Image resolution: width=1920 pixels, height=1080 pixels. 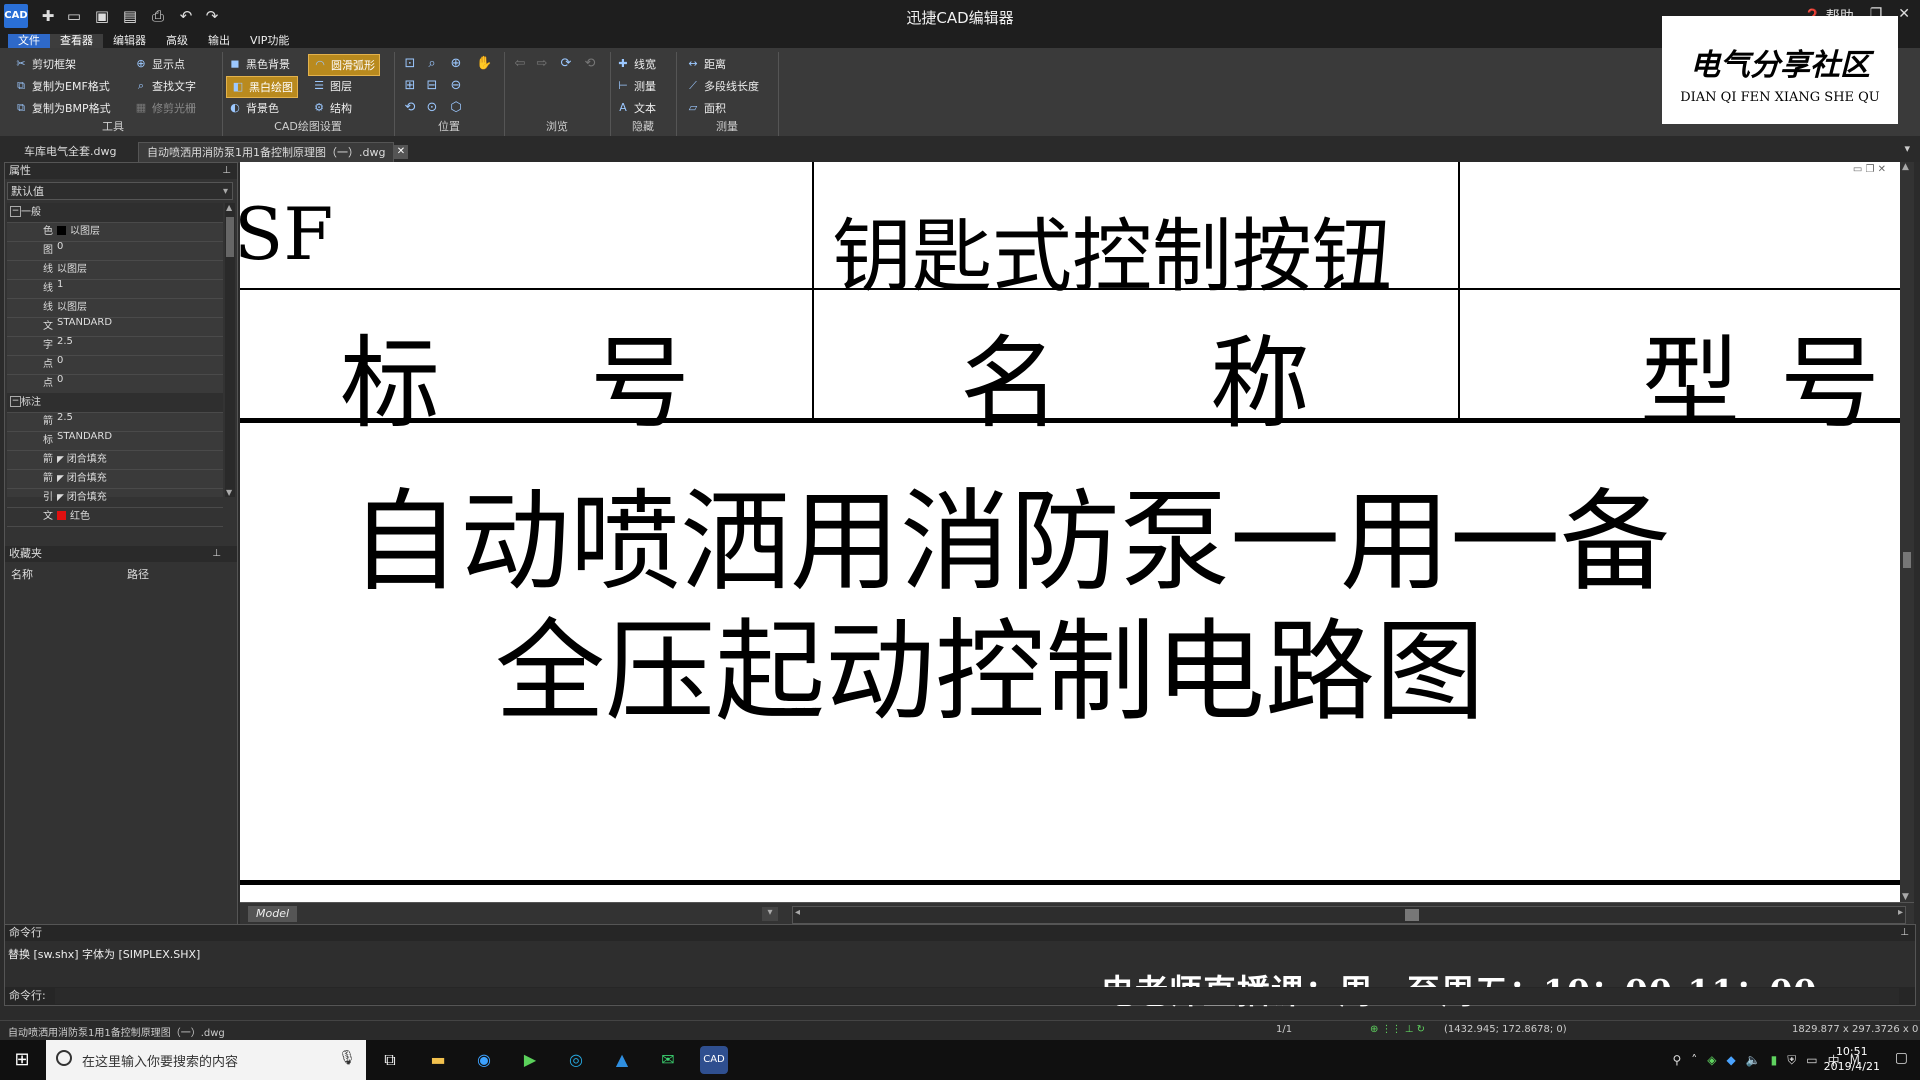 I want to click on volume-icon: 🔈, so click(x=1753, y=1060).